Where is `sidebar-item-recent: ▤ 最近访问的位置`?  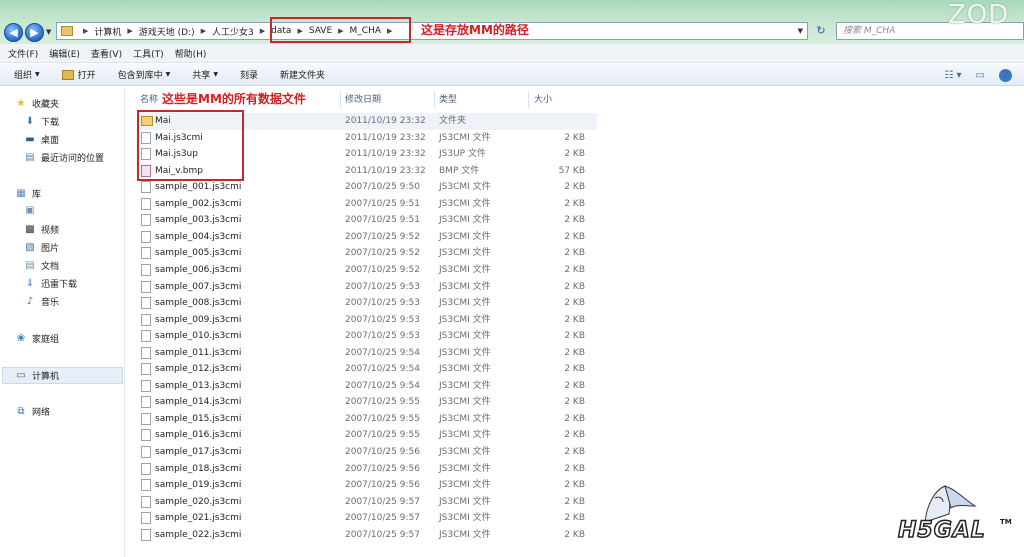
sidebar-item-recent: ▤ 最近访问的位置 is located at coordinates (64, 157).